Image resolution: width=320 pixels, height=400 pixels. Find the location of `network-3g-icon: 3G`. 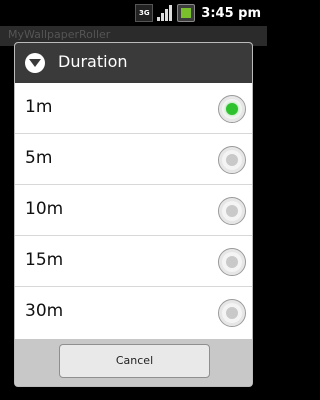

network-3g-icon: 3G is located at coordinates (144, 13).